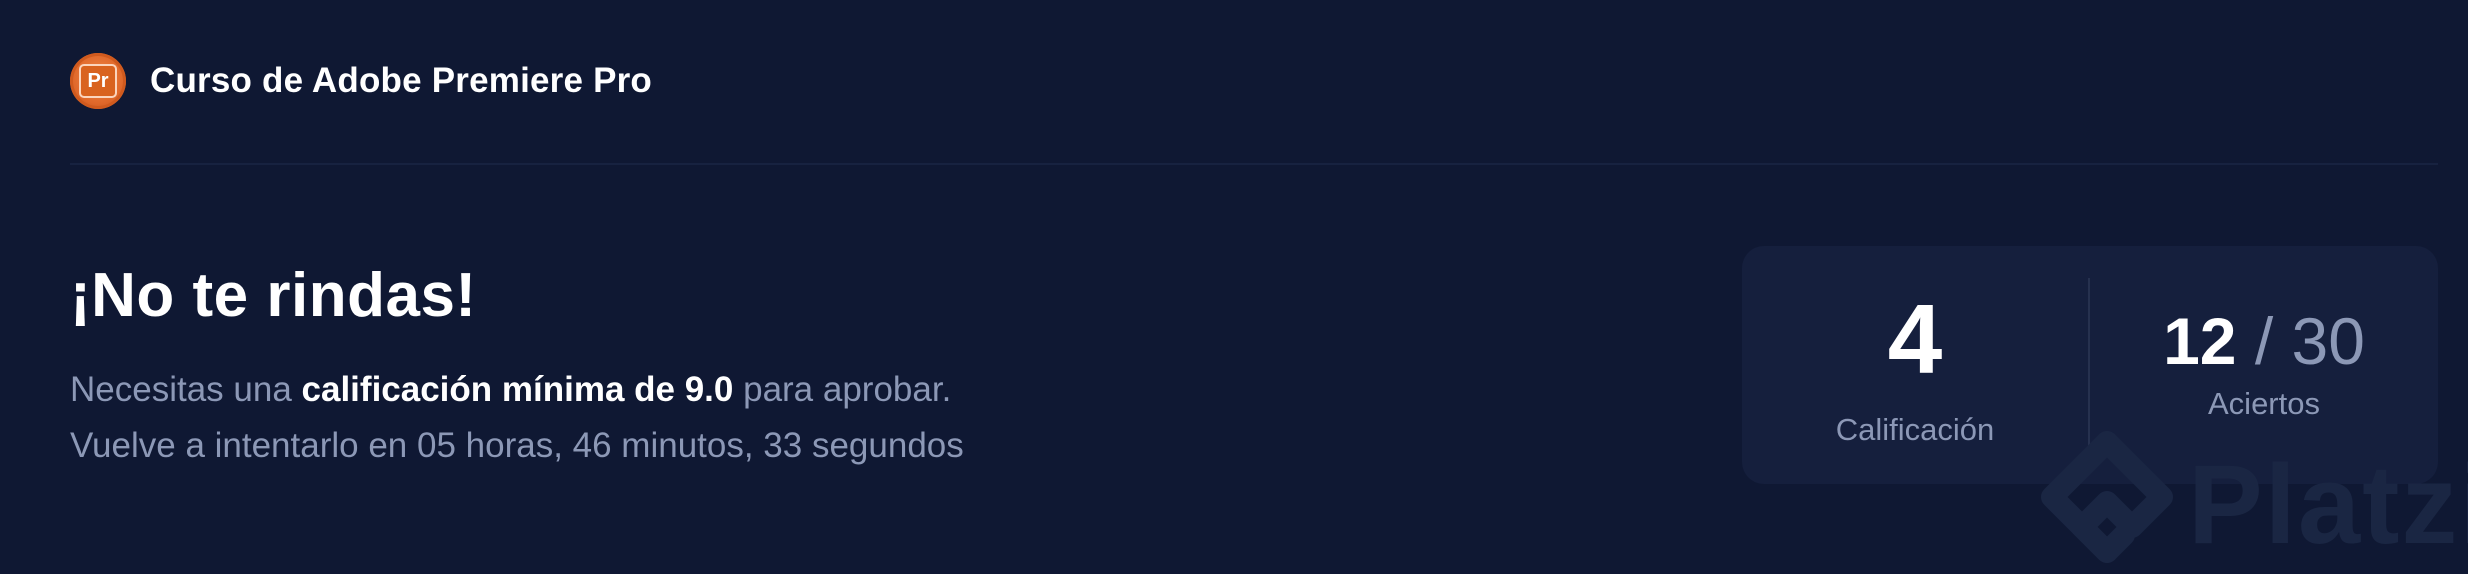  Describe the element at coordinates (1254, 164) in the screenshot. I see `header-divider` at that location.